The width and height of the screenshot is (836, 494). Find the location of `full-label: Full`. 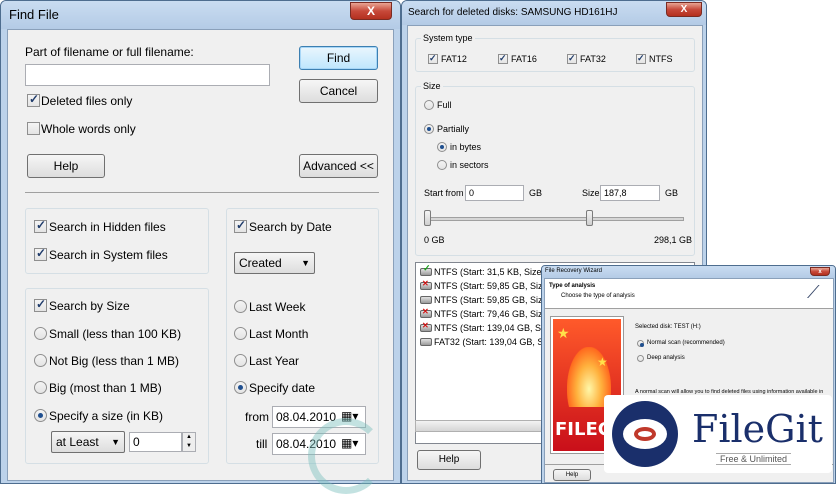

full-label: Full is located at coordinates (444, 105).